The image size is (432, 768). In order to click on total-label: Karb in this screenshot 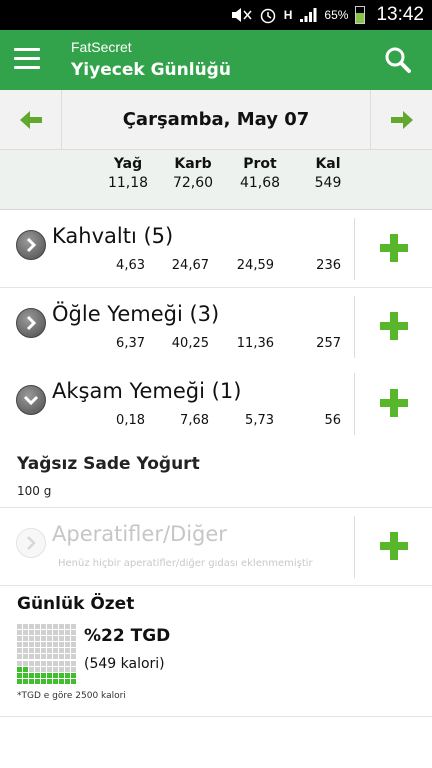, I will do `click(193, 164)`.